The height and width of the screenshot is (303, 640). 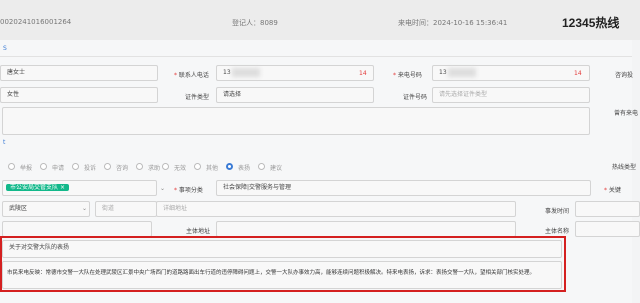 What do you see at coordinates (244, 168) in the screenshot?
I see `radio-label: 表扬` at bounding box center [244, 168].